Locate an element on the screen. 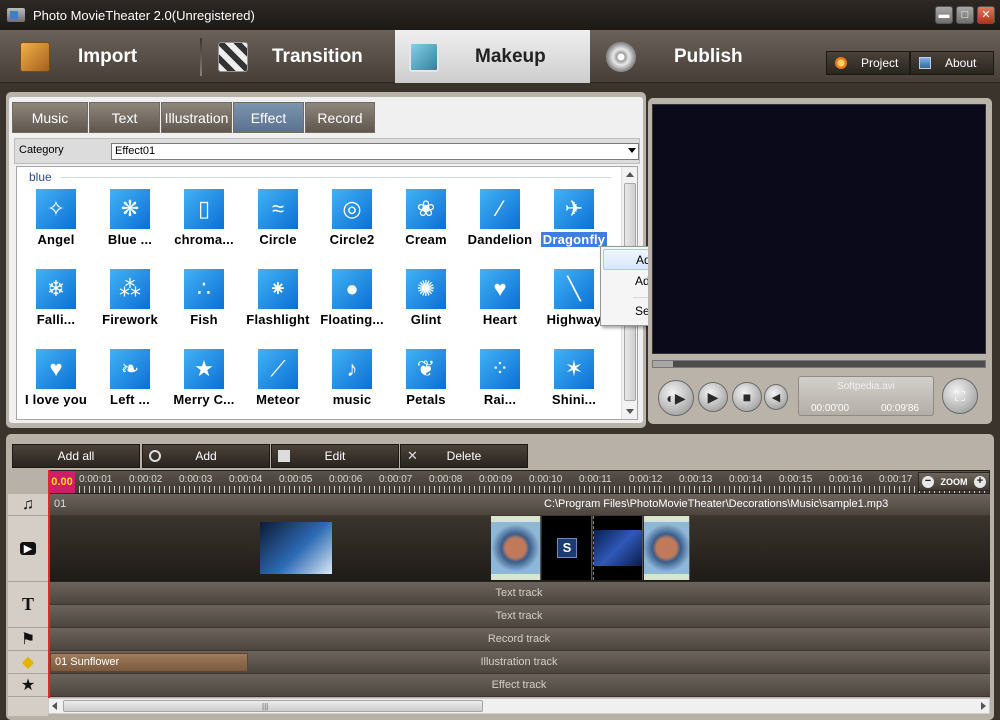 The image size is (1000, 720). effect-tile: ♥ Heart is located at coordinates (500, 307).